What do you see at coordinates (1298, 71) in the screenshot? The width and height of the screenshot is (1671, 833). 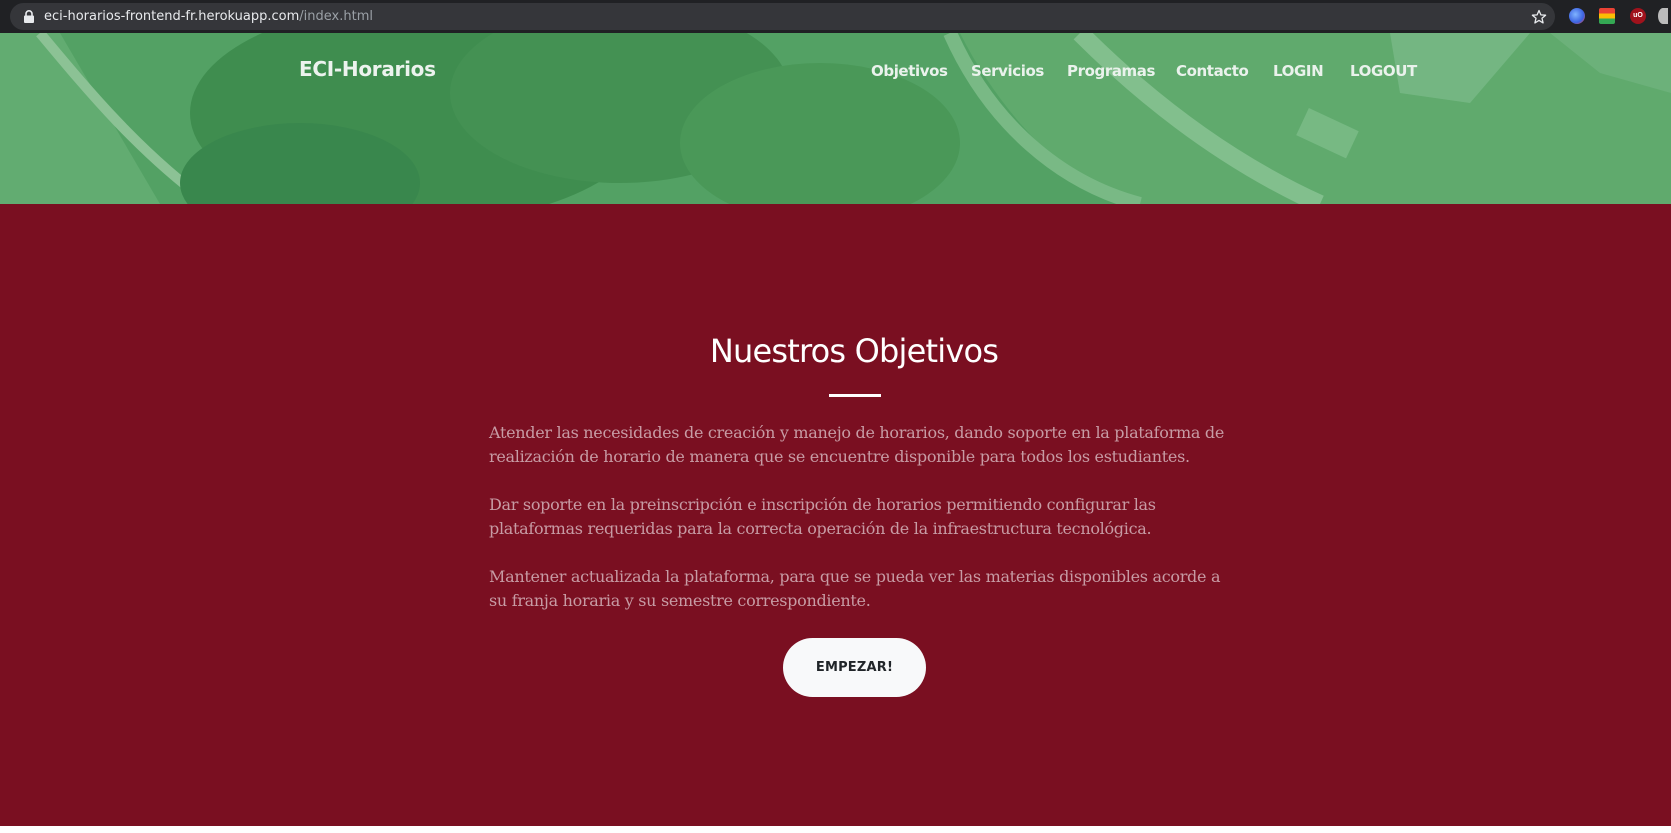 I see `nav-link-login: LOGIN` at bounding box center [1298, 71].